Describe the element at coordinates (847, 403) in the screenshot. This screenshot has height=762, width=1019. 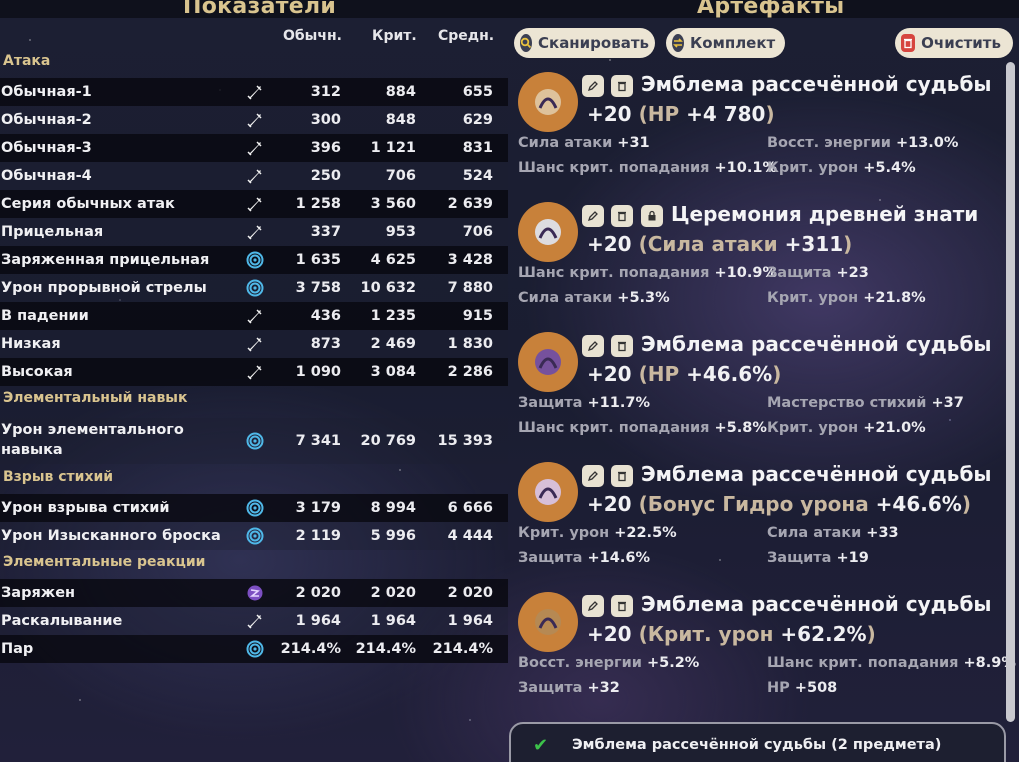
I see `substat-key: Мастерство стихий` at that location.